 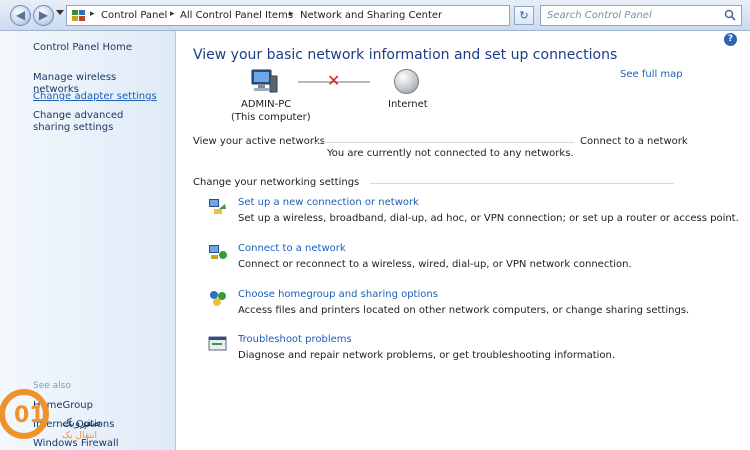 What do you see at coordinates (408, 104) in the screenshot?
I see `internet-label: Internet` at bounding box center [408, 104].